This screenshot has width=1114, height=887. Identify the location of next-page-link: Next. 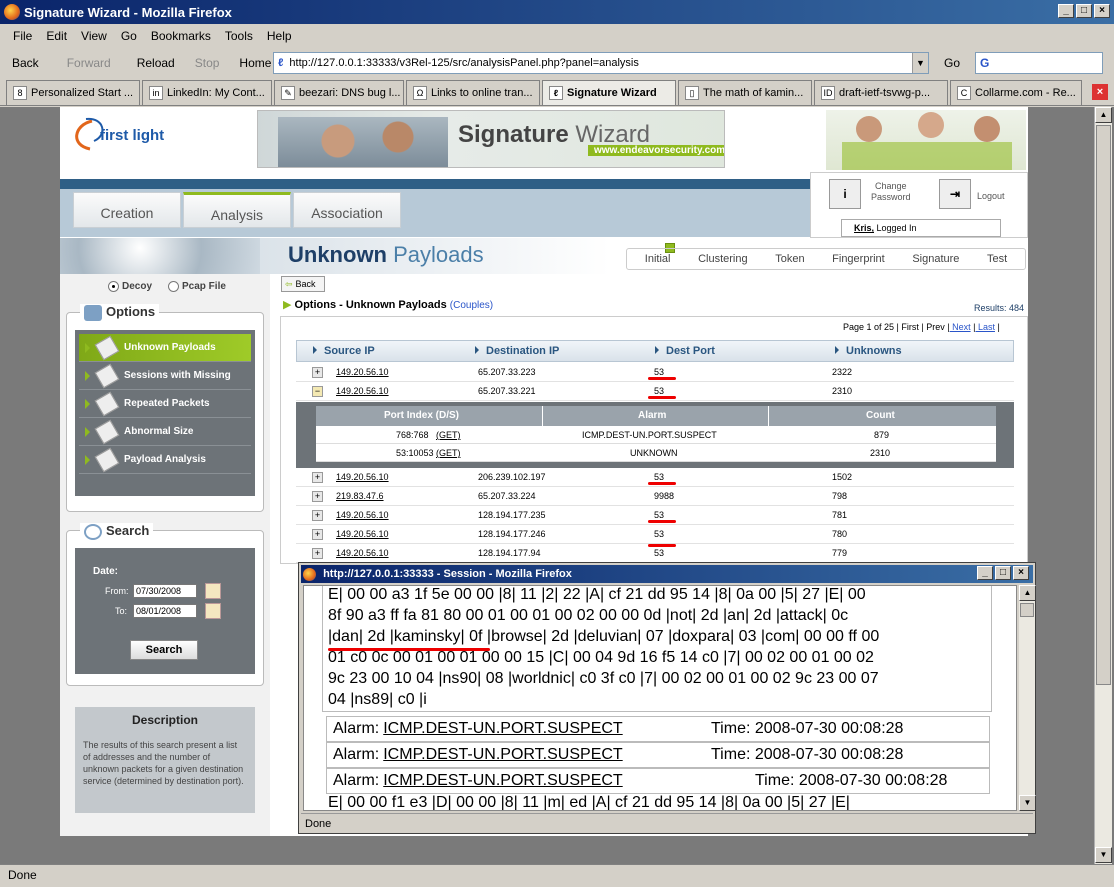
(960, 327).